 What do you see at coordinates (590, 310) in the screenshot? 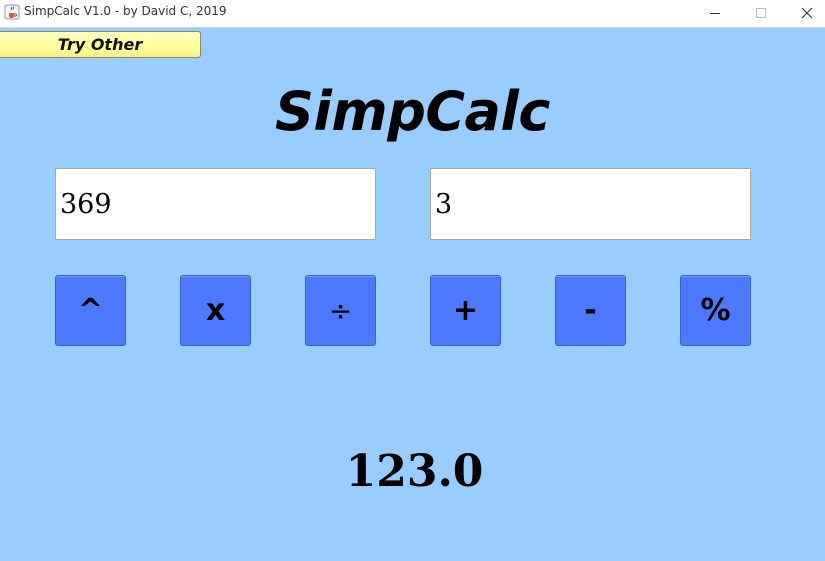
I see `subtract-button: -` at bounding box center [590, 310].